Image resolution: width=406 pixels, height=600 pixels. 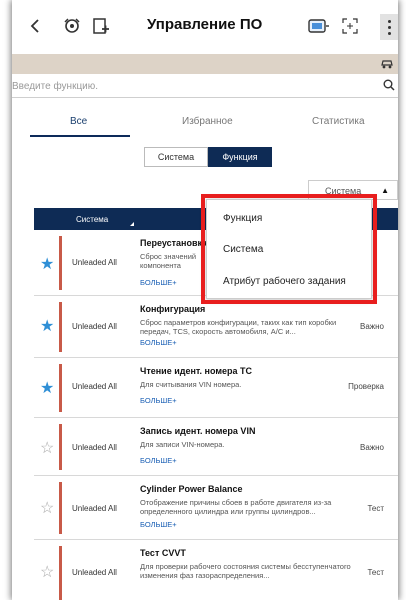 I want to click on screenshot-icon, so click(x=350, y=26).